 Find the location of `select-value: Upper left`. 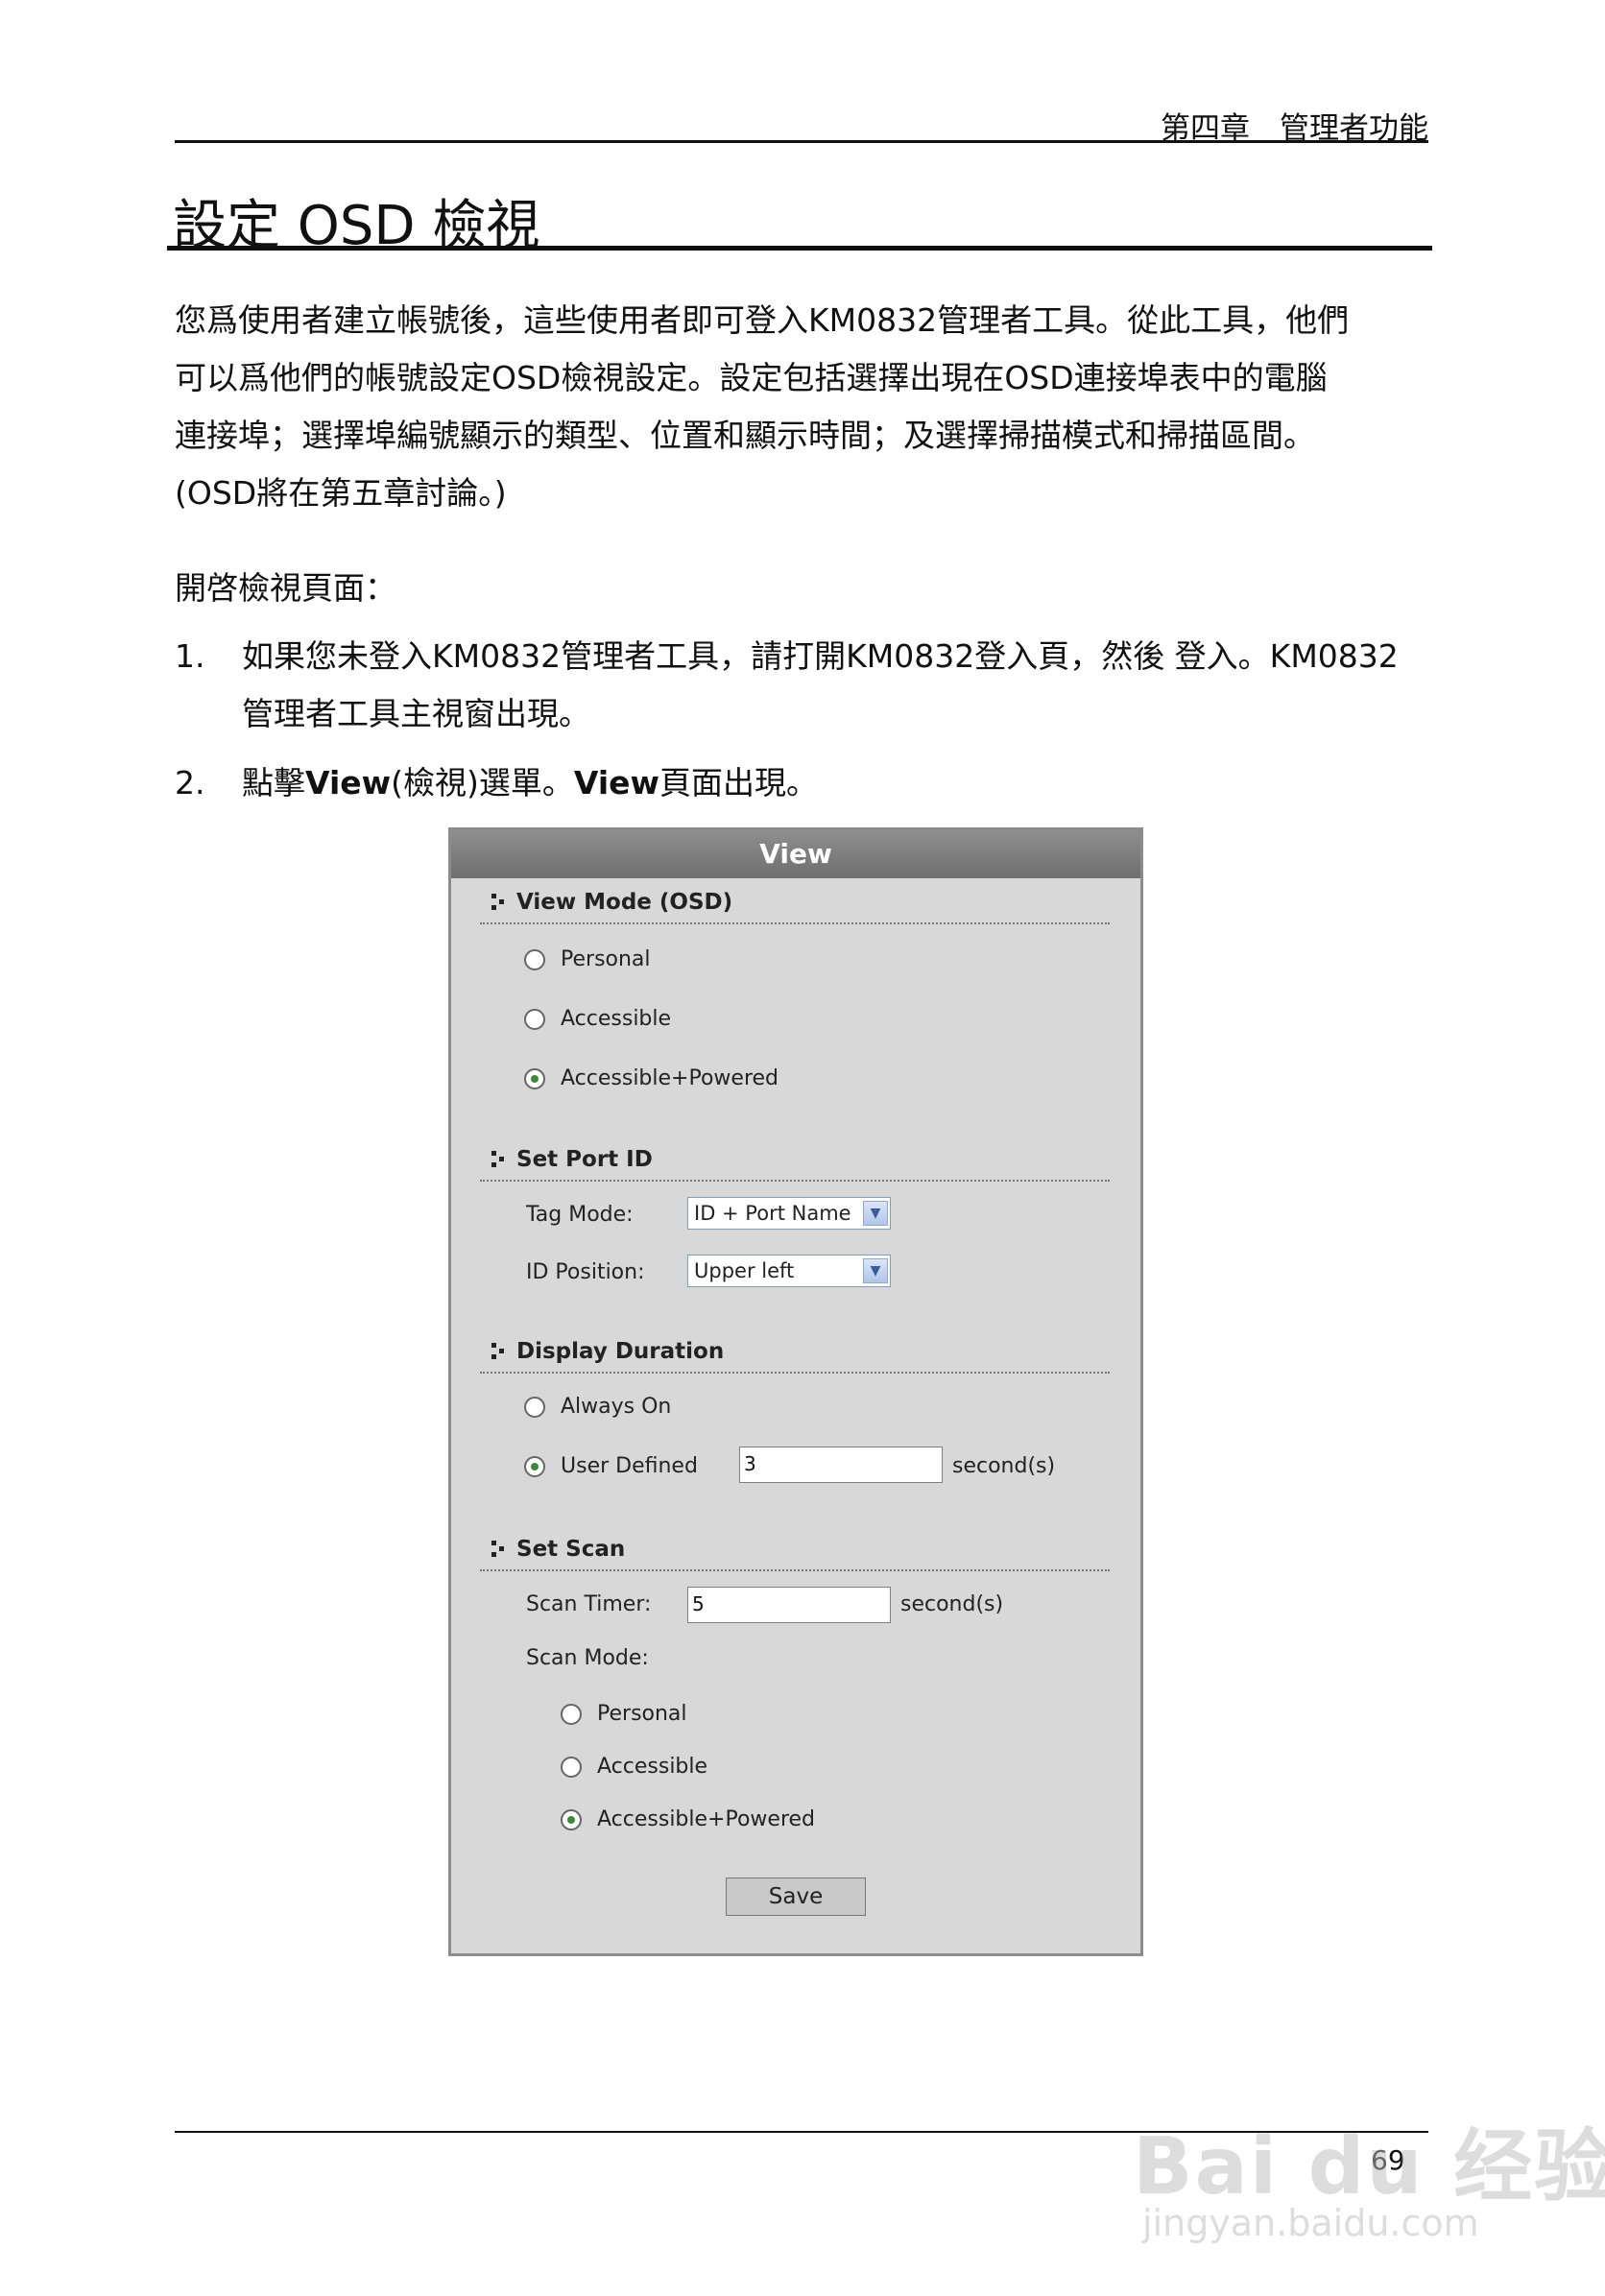

select-value: Upper left is located at coordinates (744, 1271).